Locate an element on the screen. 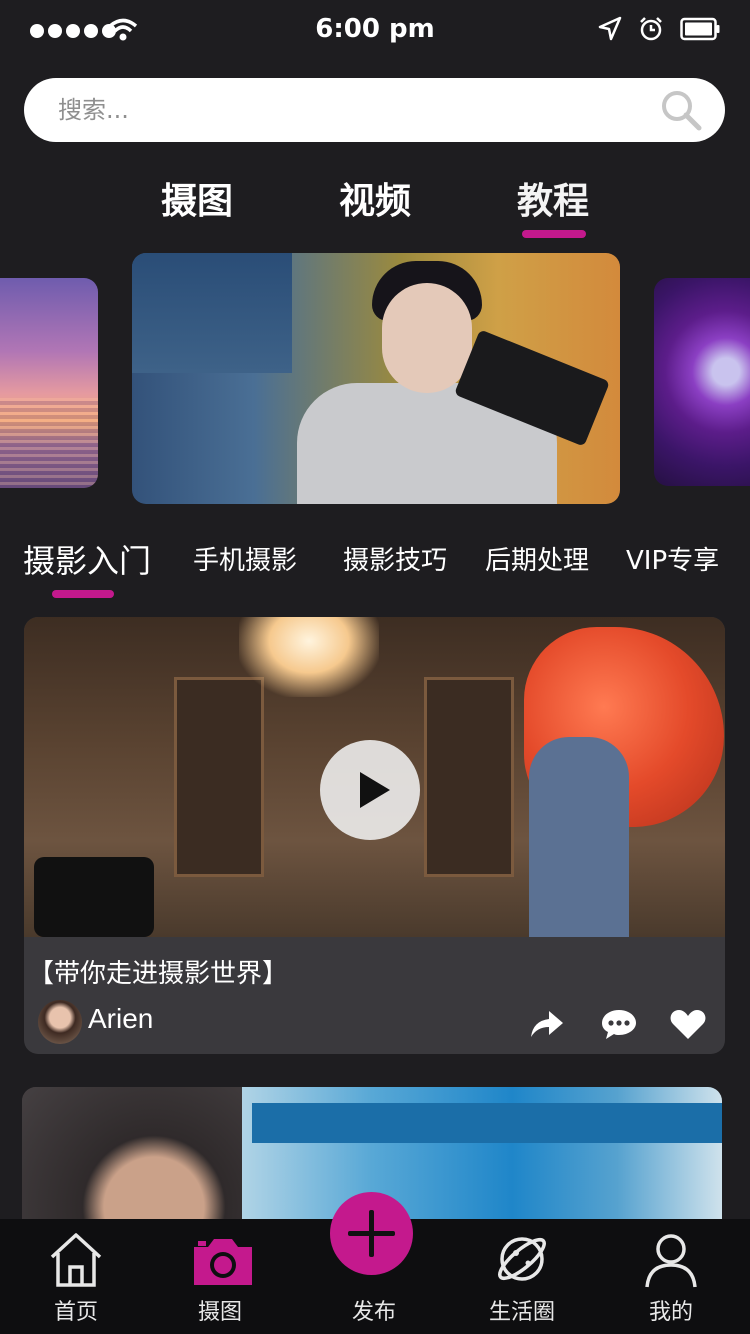 This screenshot has height=1334, width=750. nav-item-home: 首页 is located at coordinates (76, 1276).